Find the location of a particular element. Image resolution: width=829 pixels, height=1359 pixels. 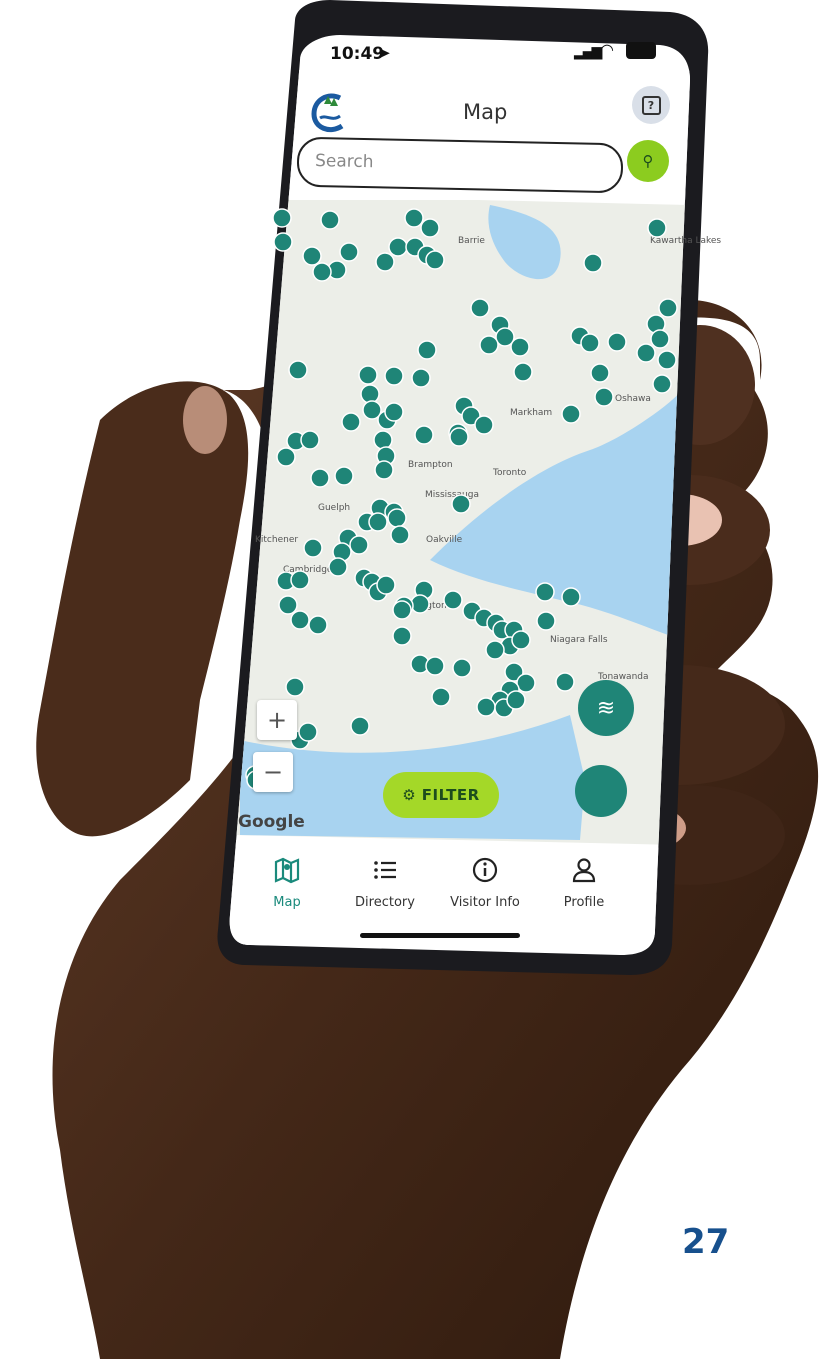

nav-label-directory: Directory is located at coordinates (385, 902).